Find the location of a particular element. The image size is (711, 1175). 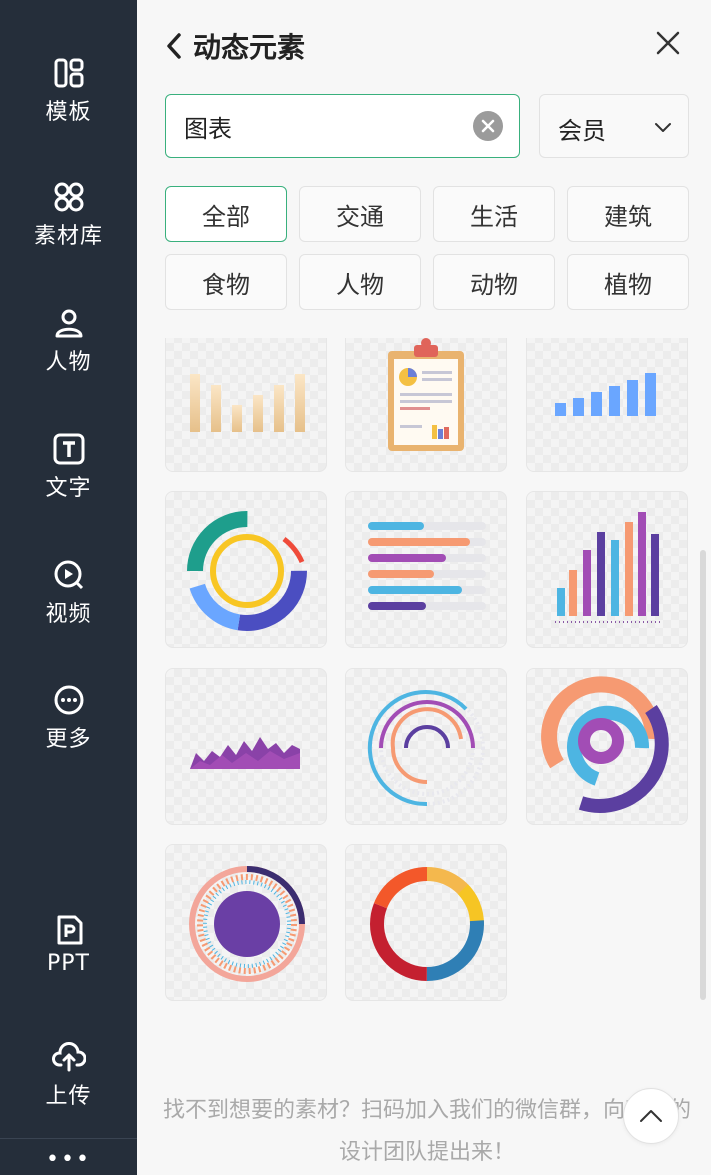

element-card-donut-ring is located at coordinates (246, 569).